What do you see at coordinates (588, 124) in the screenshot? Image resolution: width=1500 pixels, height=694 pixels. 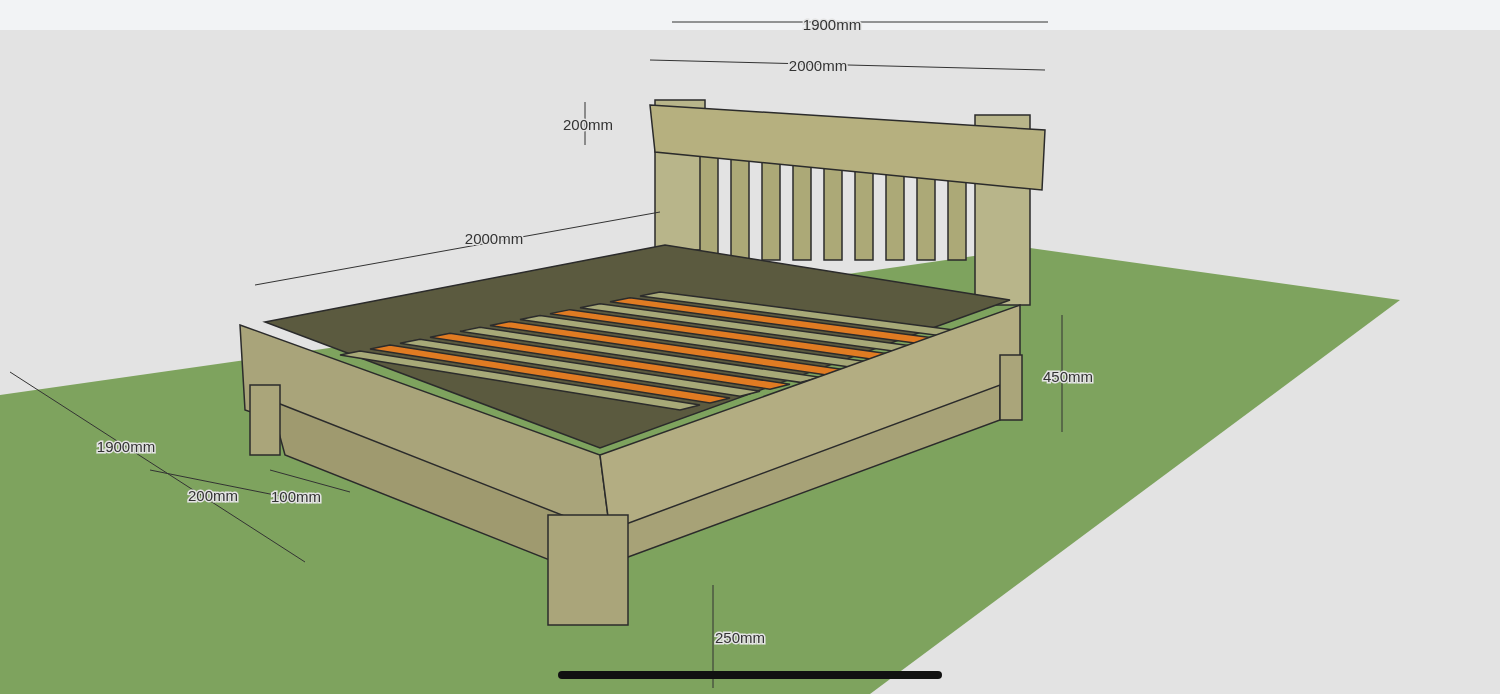 I see `dimension-label: 200mm` at bounding box center [588, 124].